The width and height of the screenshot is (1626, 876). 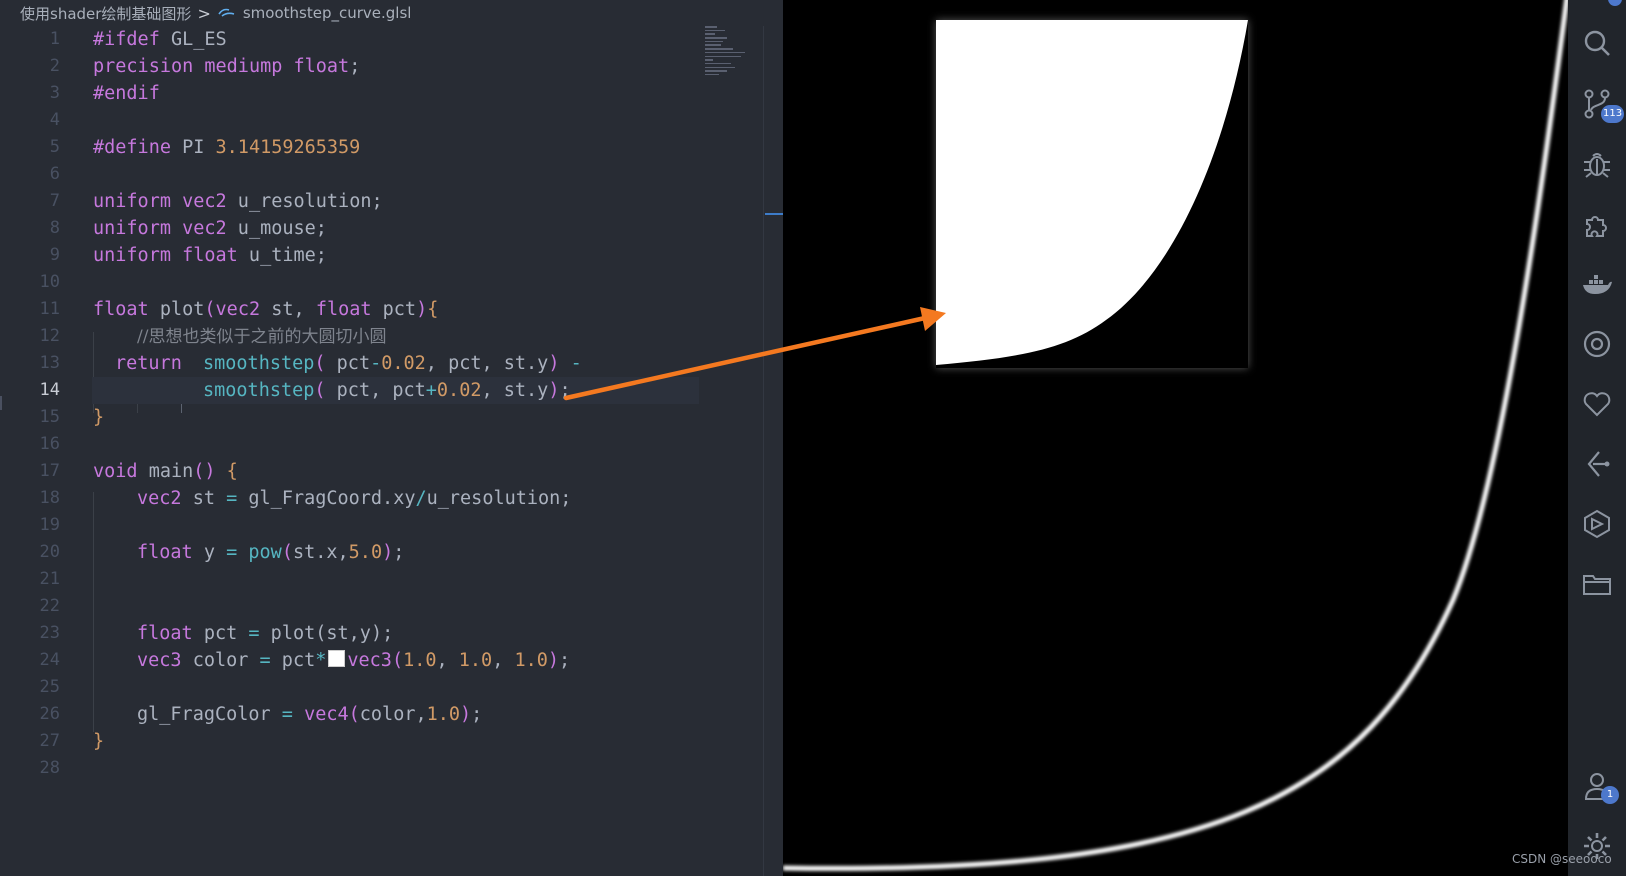 I want to click on glsl-file-icon, so click(x=226, y=12).